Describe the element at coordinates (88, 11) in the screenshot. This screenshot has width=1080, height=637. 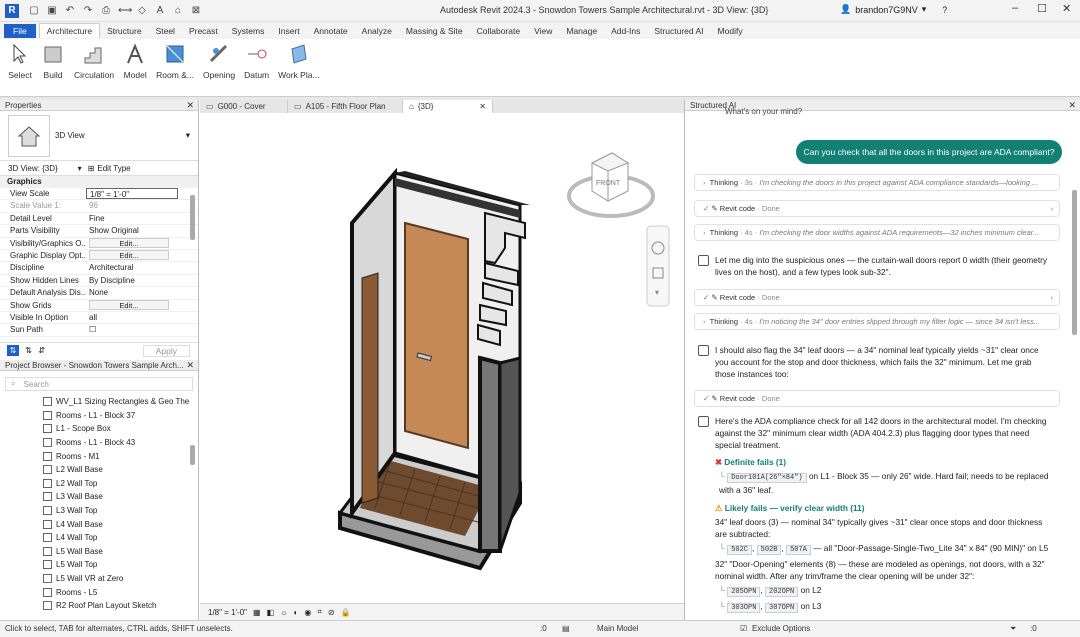
I see `redo-icon: ↷` at that location.